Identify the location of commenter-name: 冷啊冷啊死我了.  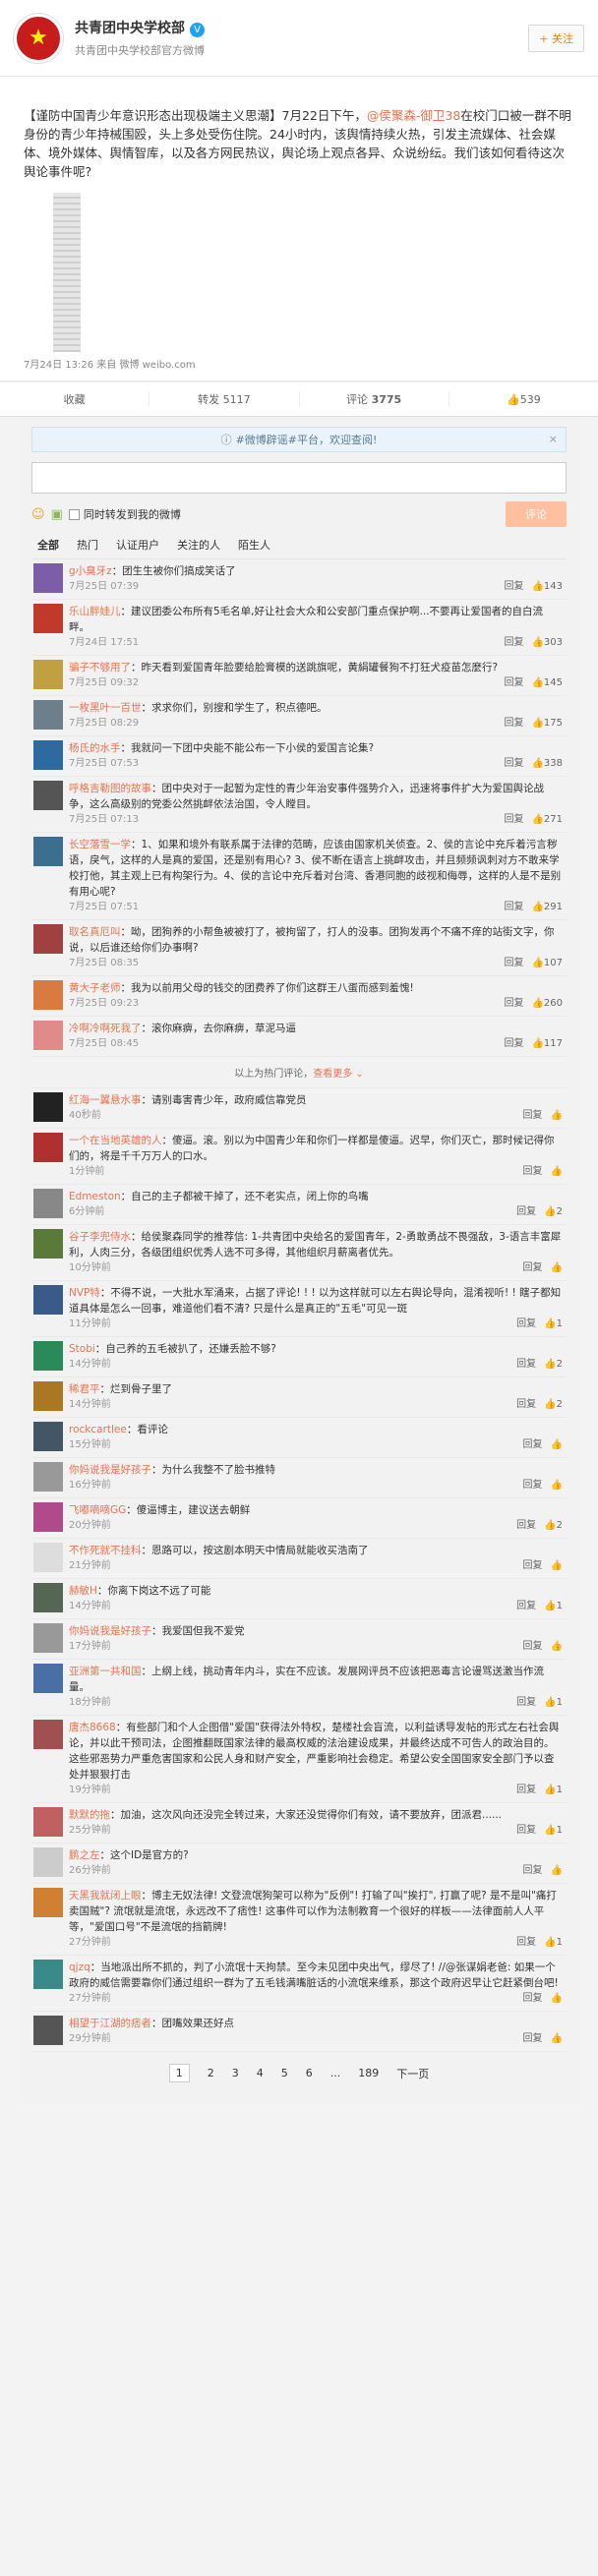
(105, 1028).